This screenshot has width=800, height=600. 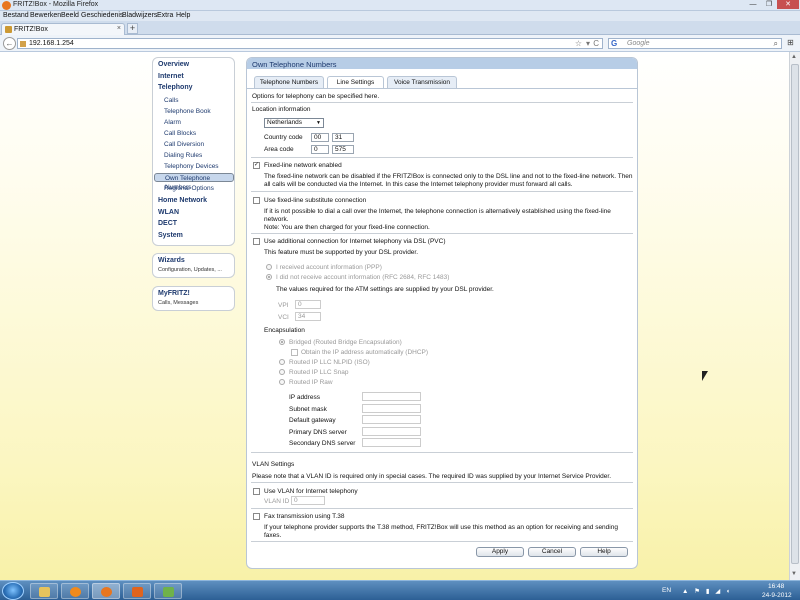 What do you see at coordinates (391, 408) in the screenshot?
I see `subnet-mask-field` at bounding box center [391, 408].